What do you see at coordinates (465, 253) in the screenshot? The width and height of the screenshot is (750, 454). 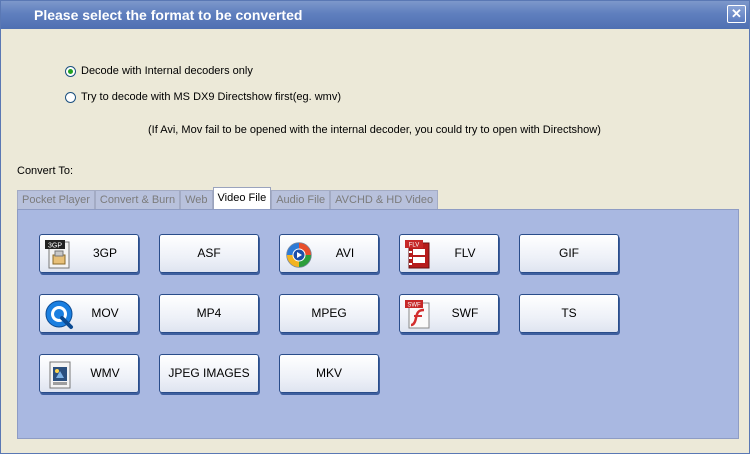 I see `format-label: FLV` at bounding box center [465, 253].